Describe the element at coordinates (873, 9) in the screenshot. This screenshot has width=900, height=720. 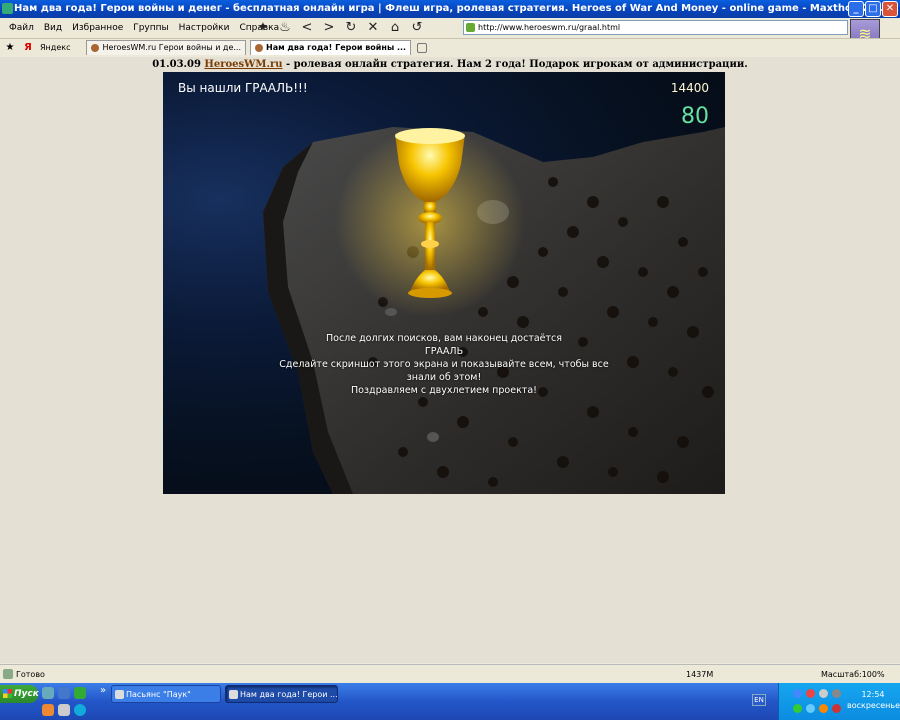
I see `maximize-button: □` at that location.